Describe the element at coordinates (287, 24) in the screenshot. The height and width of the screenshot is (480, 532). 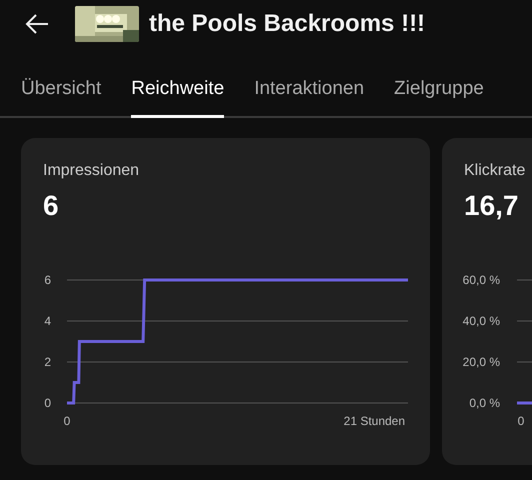
I see `video-title: the Pools Backrooms !!!` at that location.